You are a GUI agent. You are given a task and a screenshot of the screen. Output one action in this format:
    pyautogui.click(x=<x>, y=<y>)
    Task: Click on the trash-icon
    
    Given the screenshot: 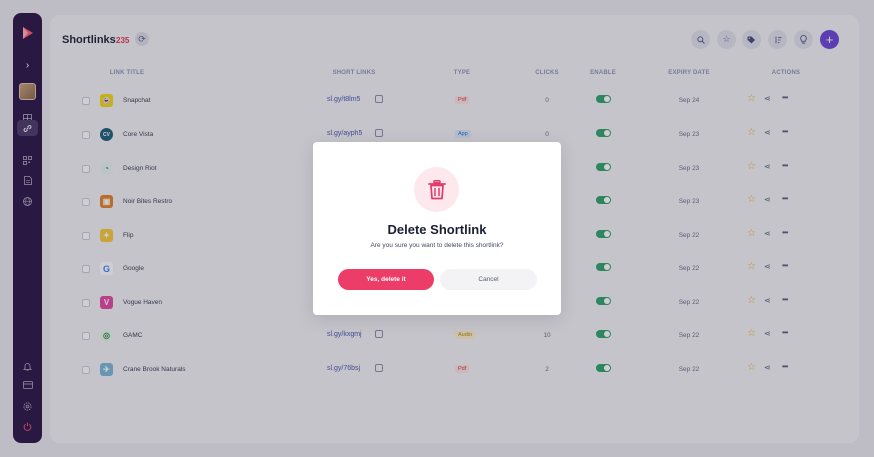 What is the action you would take?
    pyautogui.click(x=436, y=189)
    